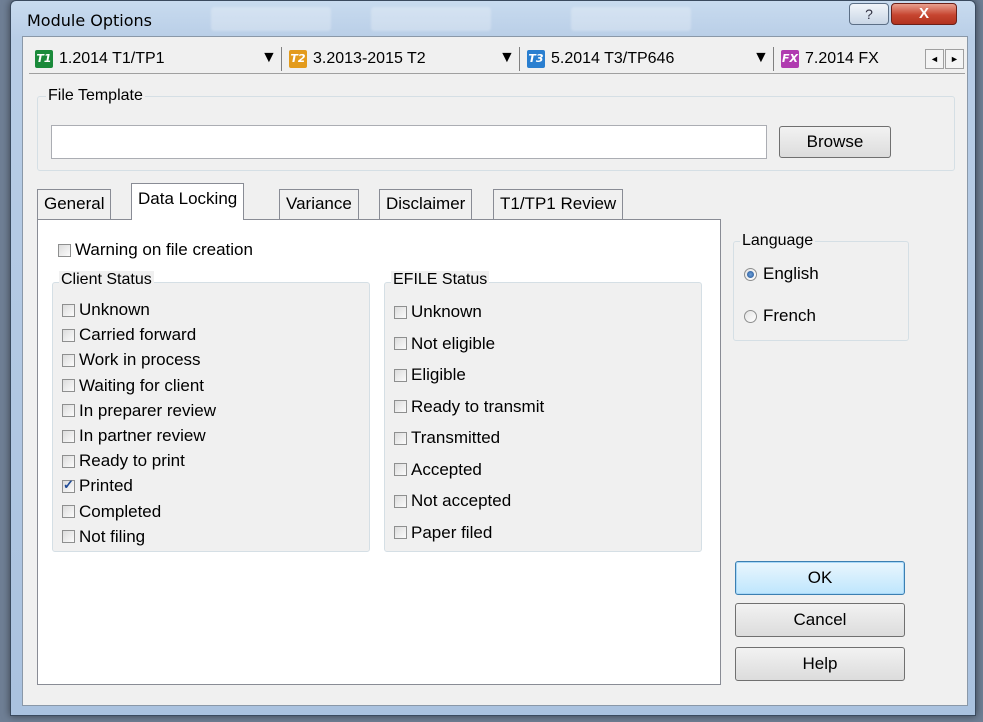 The image size is (983, 722). I want to click on module-tab-fx: FX 7.2014 FX, so click(852, 59).